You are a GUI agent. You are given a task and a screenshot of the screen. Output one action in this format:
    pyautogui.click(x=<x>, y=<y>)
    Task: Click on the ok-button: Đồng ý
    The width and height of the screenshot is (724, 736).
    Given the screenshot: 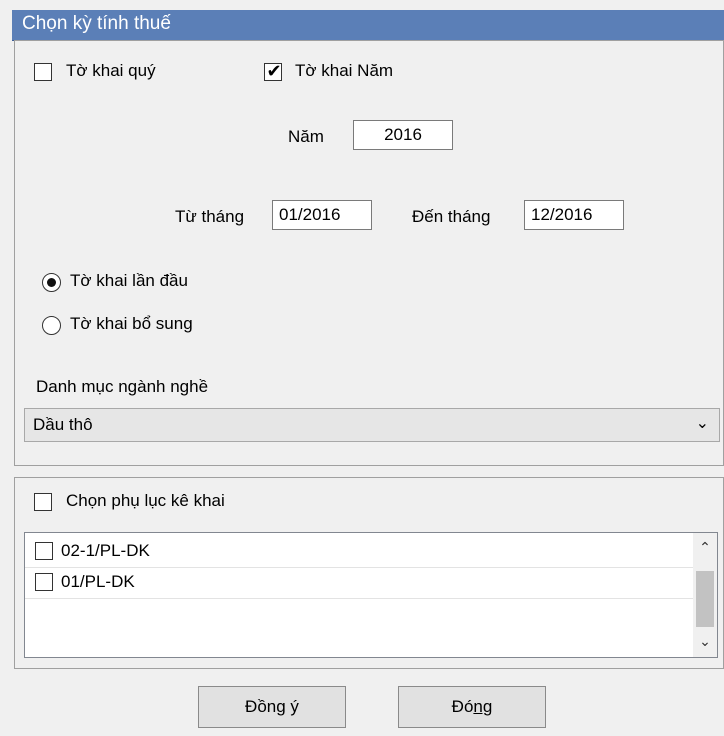 What is the action you would take?
    pyautogui.click(x=272, y=707)
    